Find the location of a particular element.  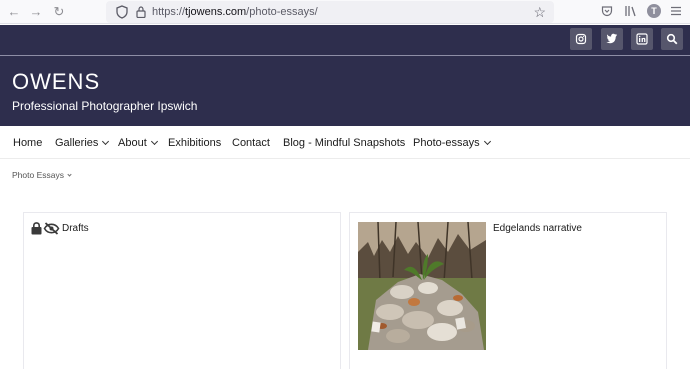

nav-item-label: Home is located at coordinates (28, 143).